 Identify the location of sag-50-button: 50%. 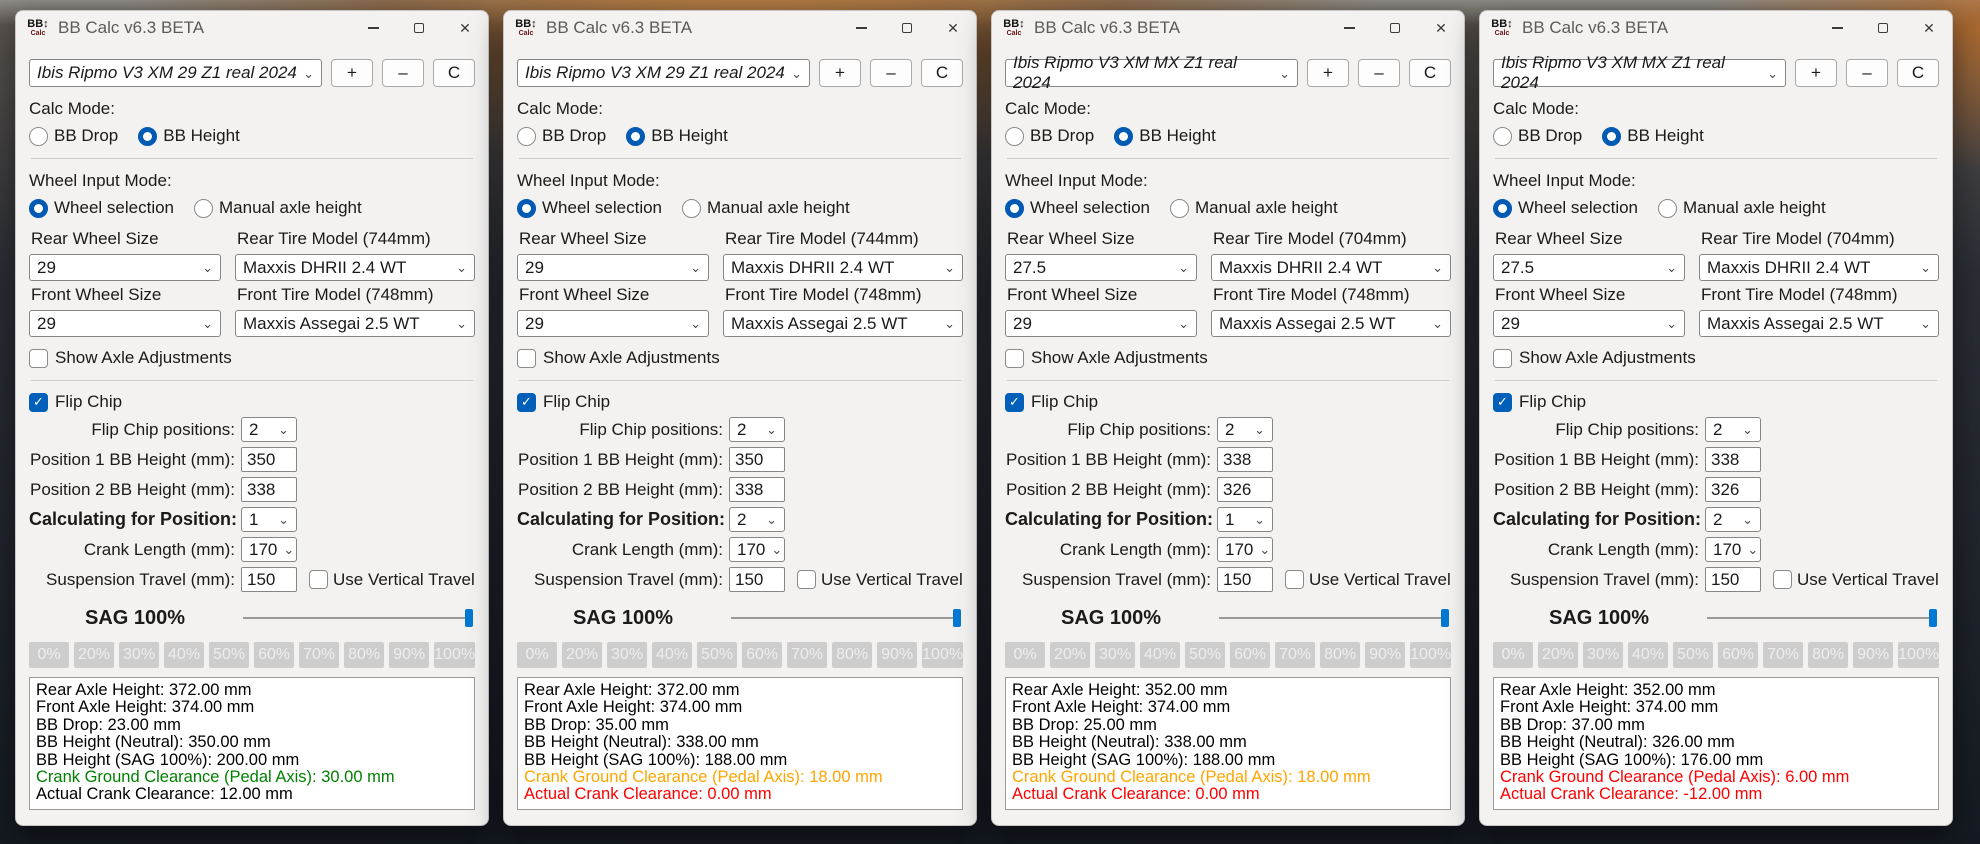
(1205, 655).